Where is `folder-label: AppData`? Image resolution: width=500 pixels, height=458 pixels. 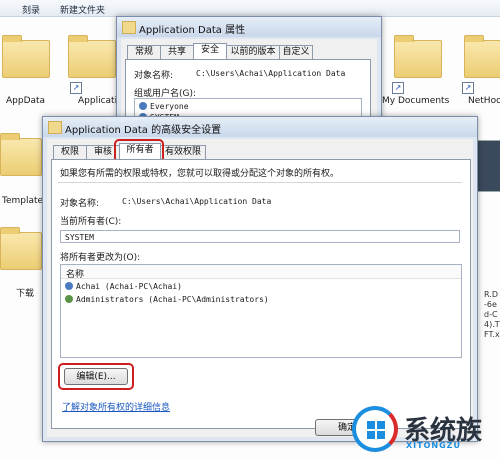
folder-label: AppData is located at coordinates (26, 101).